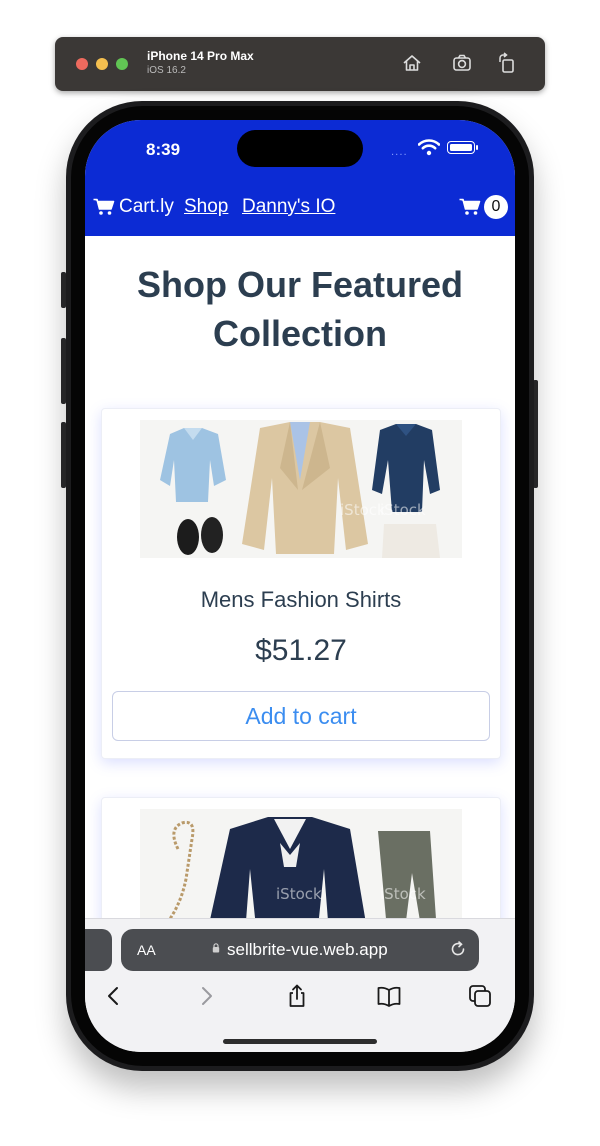 Image resolution: width=600 pixels, height=1146 pixels. What do you see at coordinates (146, 950) in the screenshot?
I see `text-size-button: AA` at bounding box center [146, 950].